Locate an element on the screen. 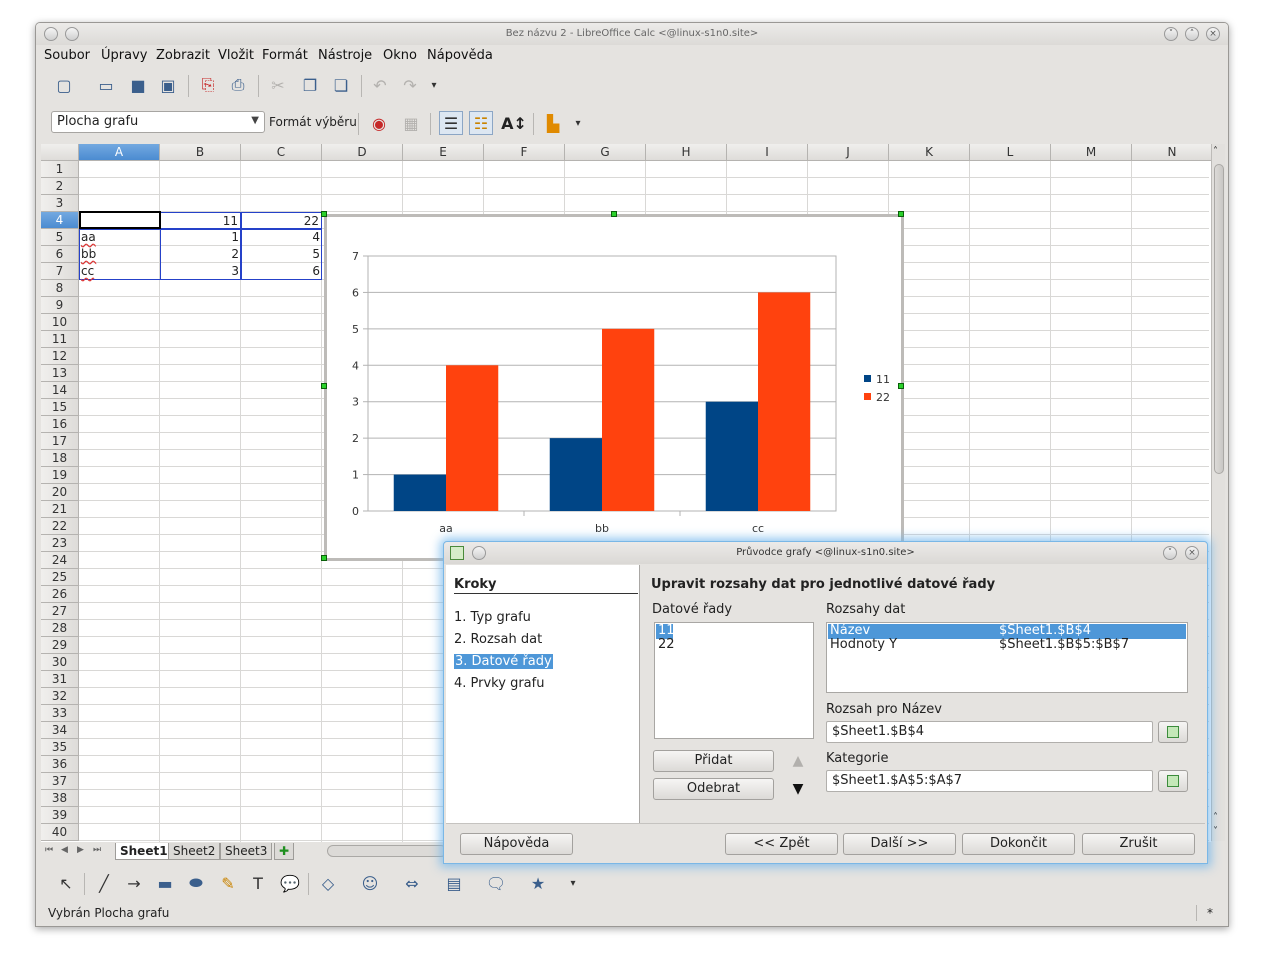 This screenshot has width=1263, height=960. cell-a7: cc is located at coordinates (119, 271).